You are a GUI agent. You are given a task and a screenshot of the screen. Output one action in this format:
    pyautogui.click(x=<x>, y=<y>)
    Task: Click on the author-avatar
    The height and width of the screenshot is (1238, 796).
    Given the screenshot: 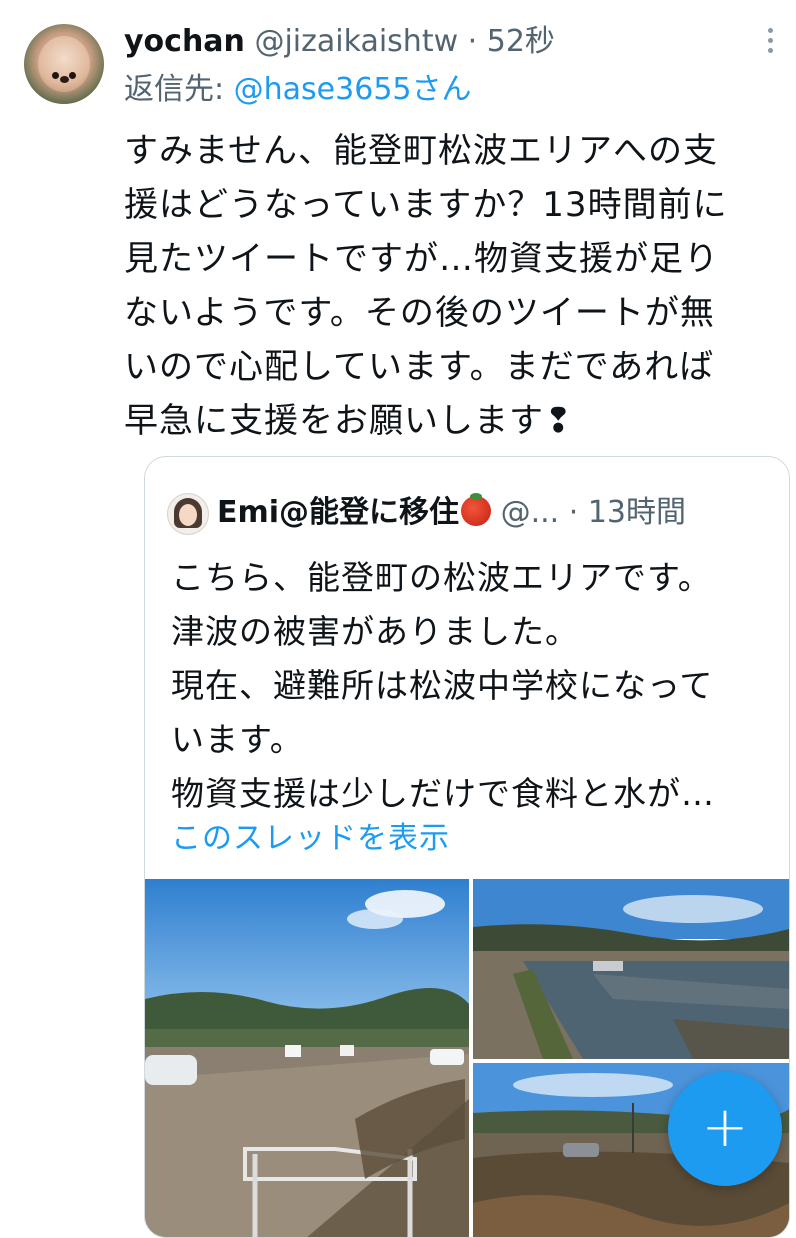 What is the action you would take?
    pyautogui.click(x=64, y=64)
    